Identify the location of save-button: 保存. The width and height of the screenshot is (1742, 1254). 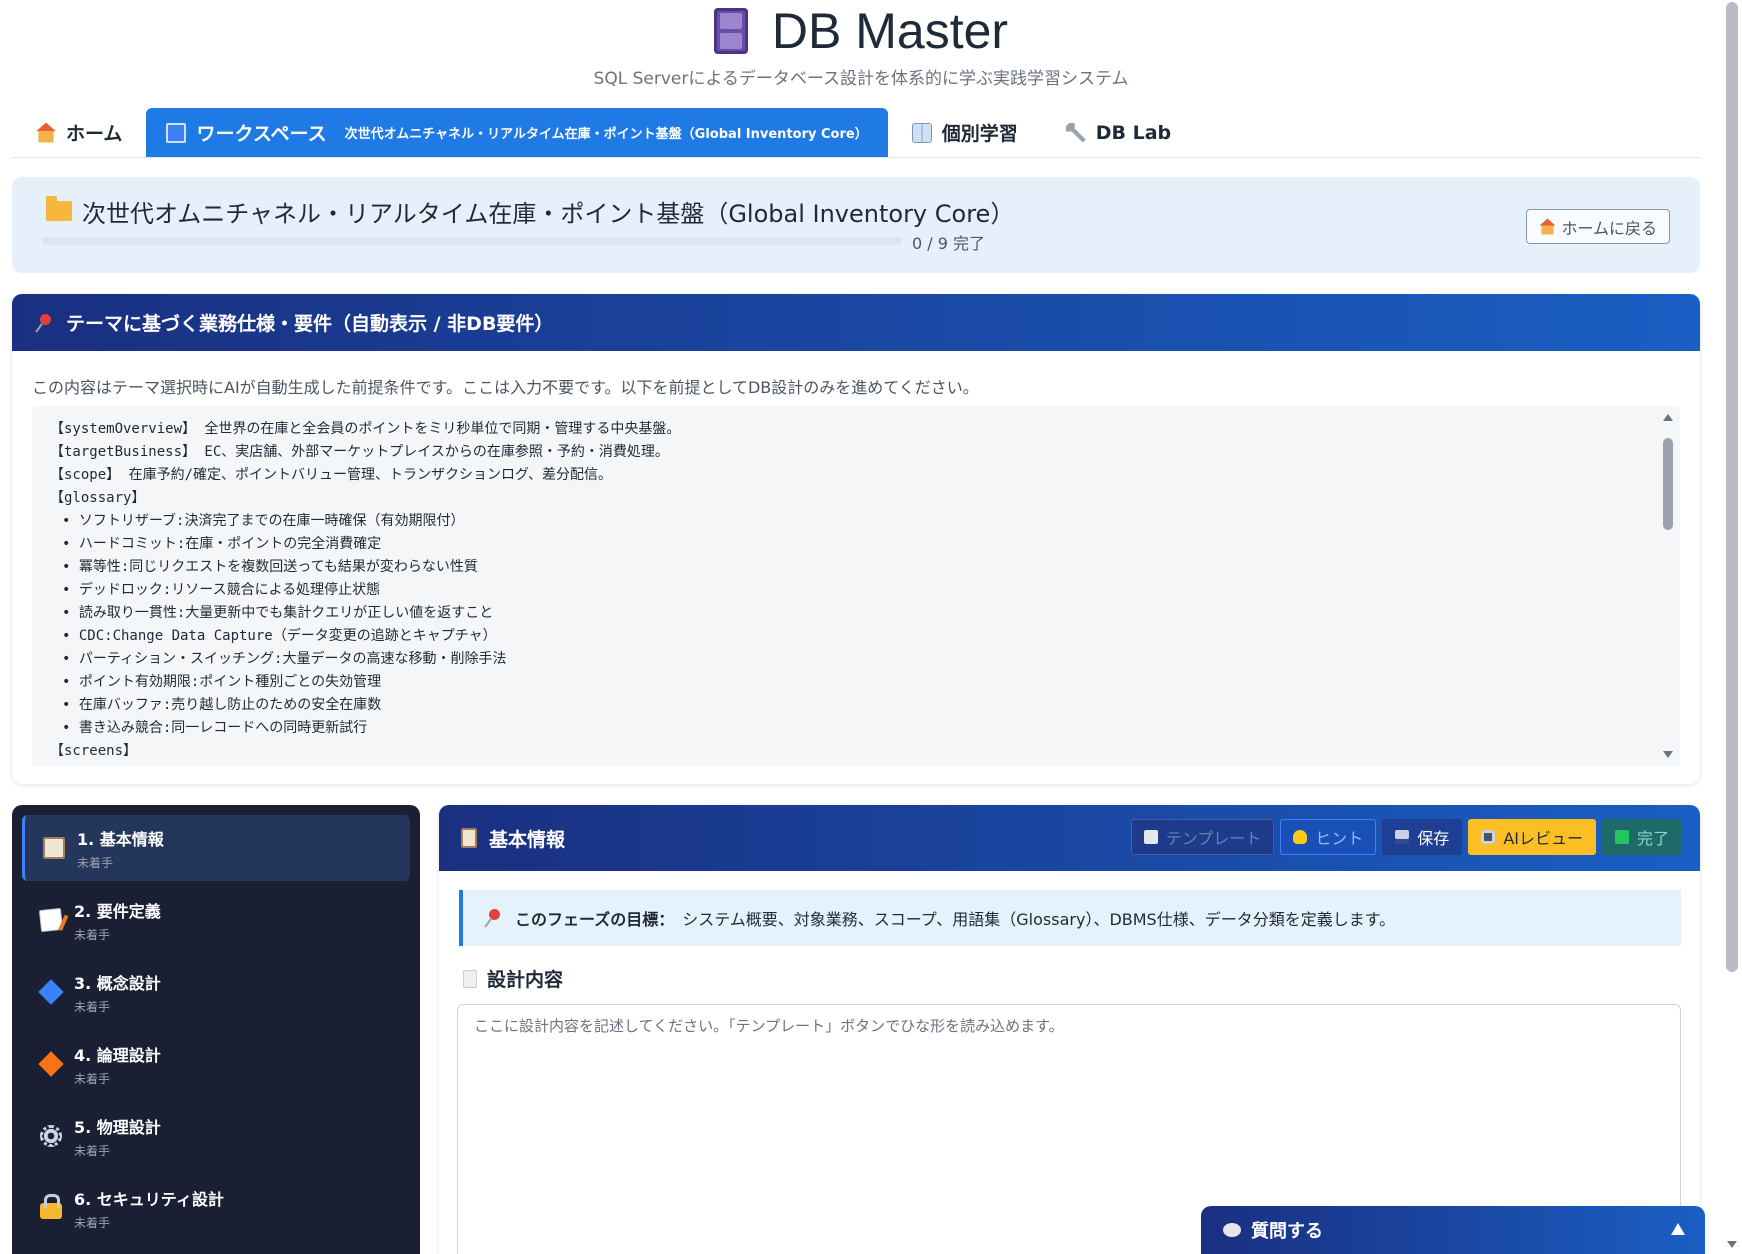
(1422, 837).